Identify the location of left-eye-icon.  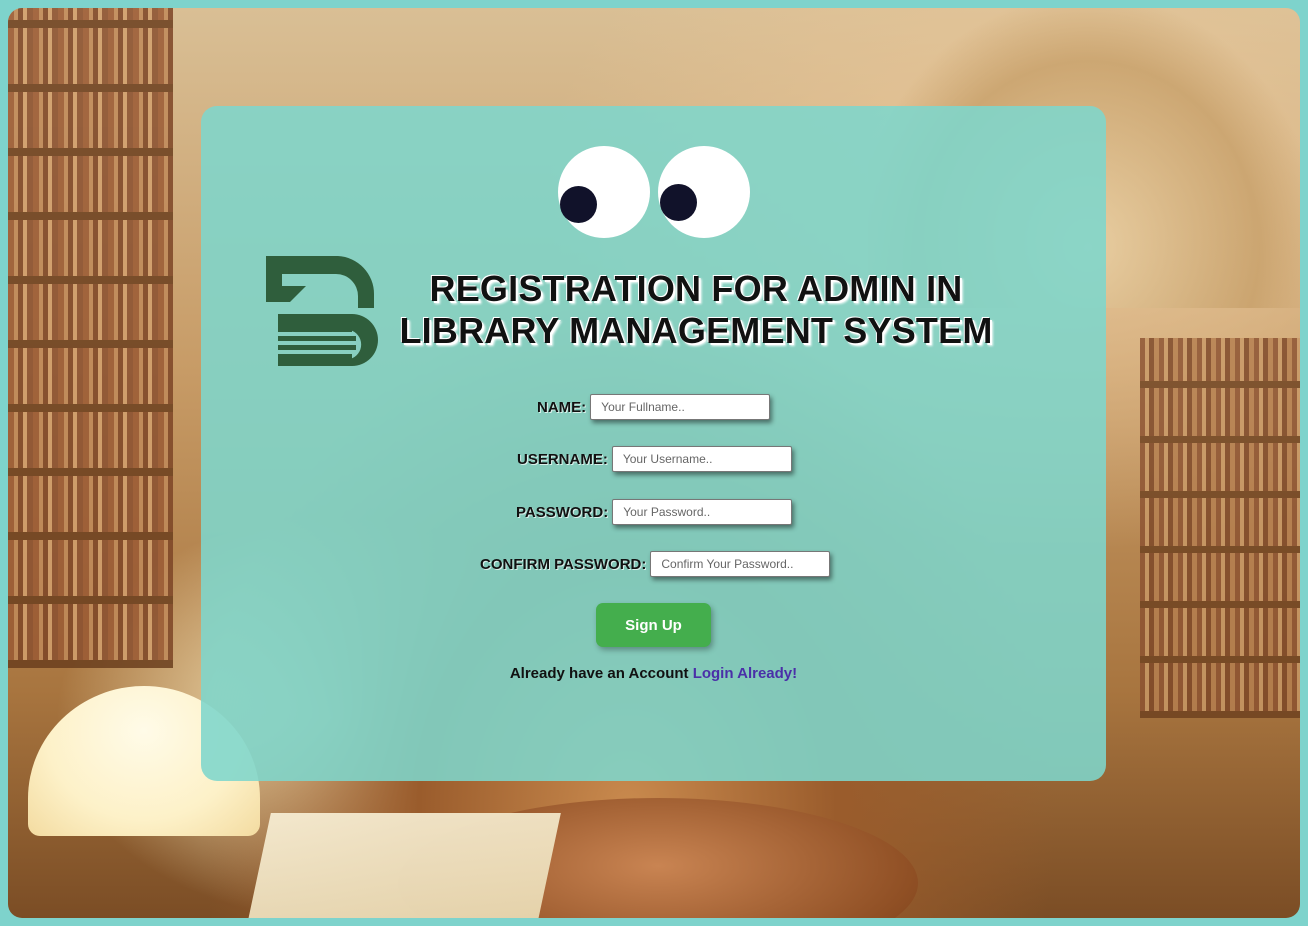
(604, 192).